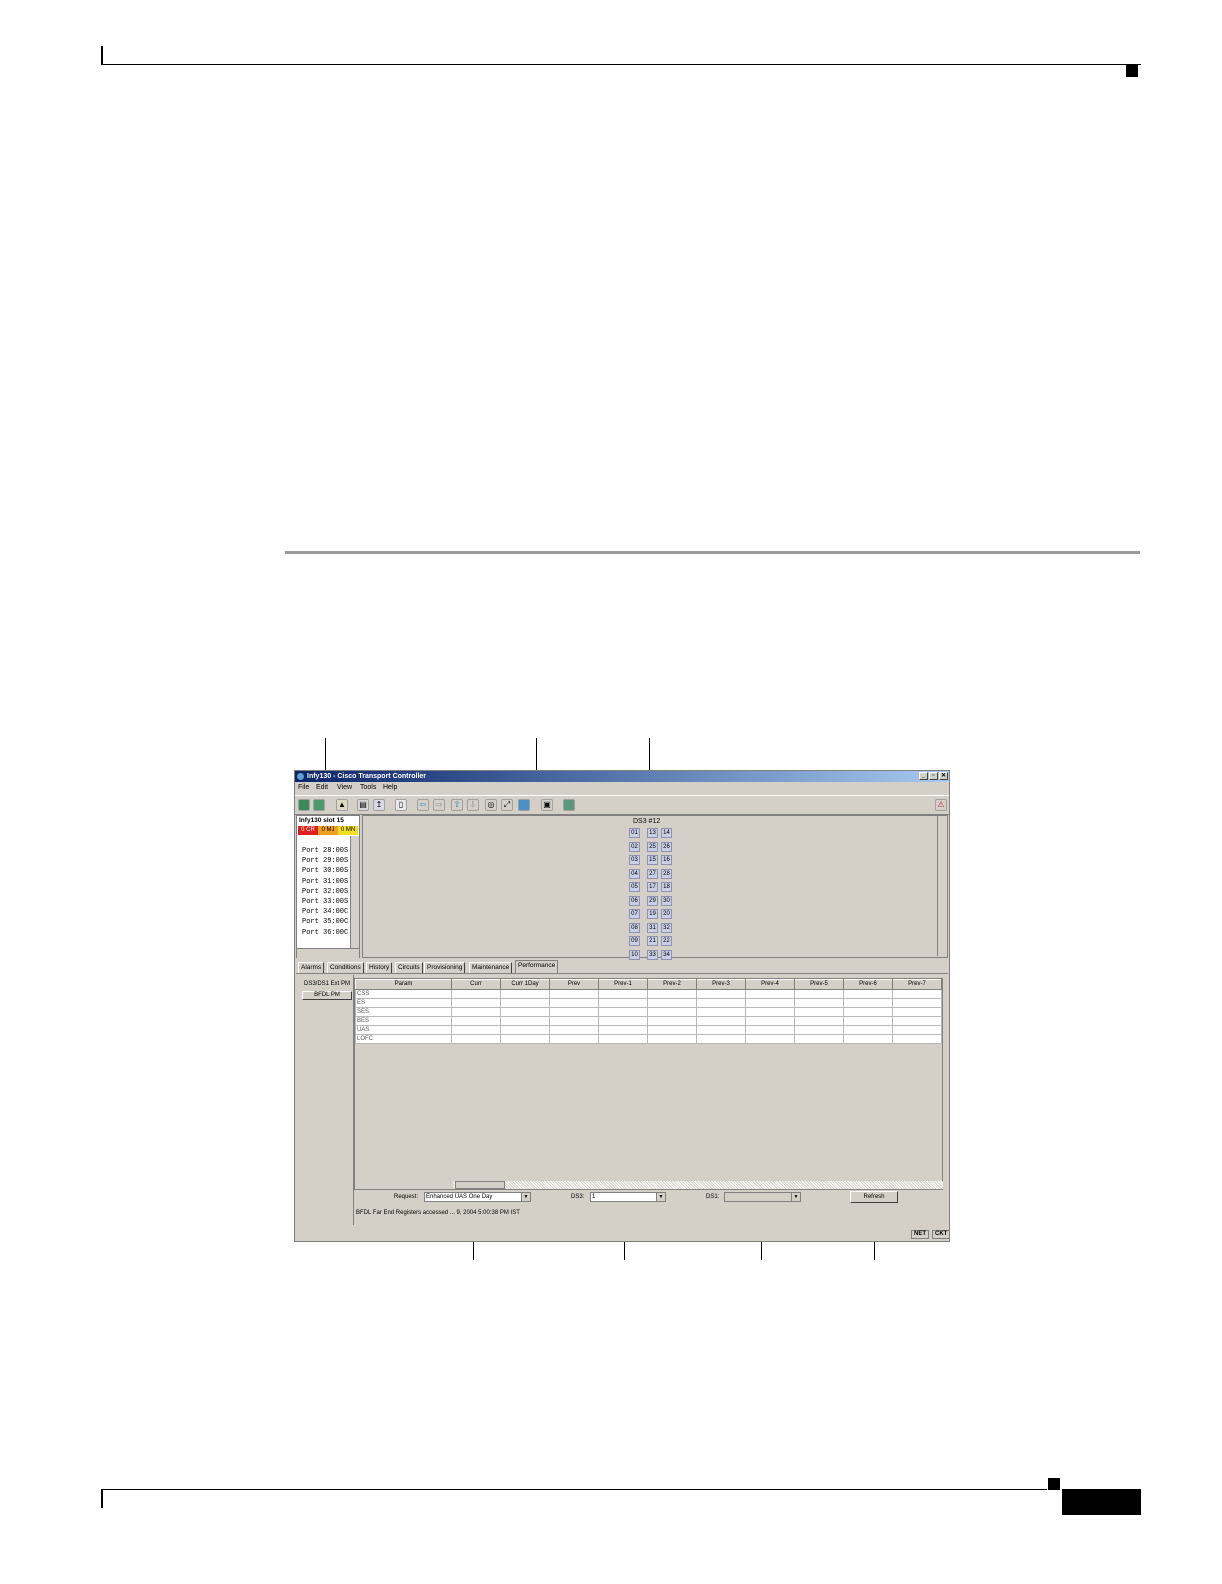 The height and width of the screenshot is (1584, 1222). Describe the element at coordinates (325, 922) in the screenshot. I see `list-item: Port 35:00C` at that location.